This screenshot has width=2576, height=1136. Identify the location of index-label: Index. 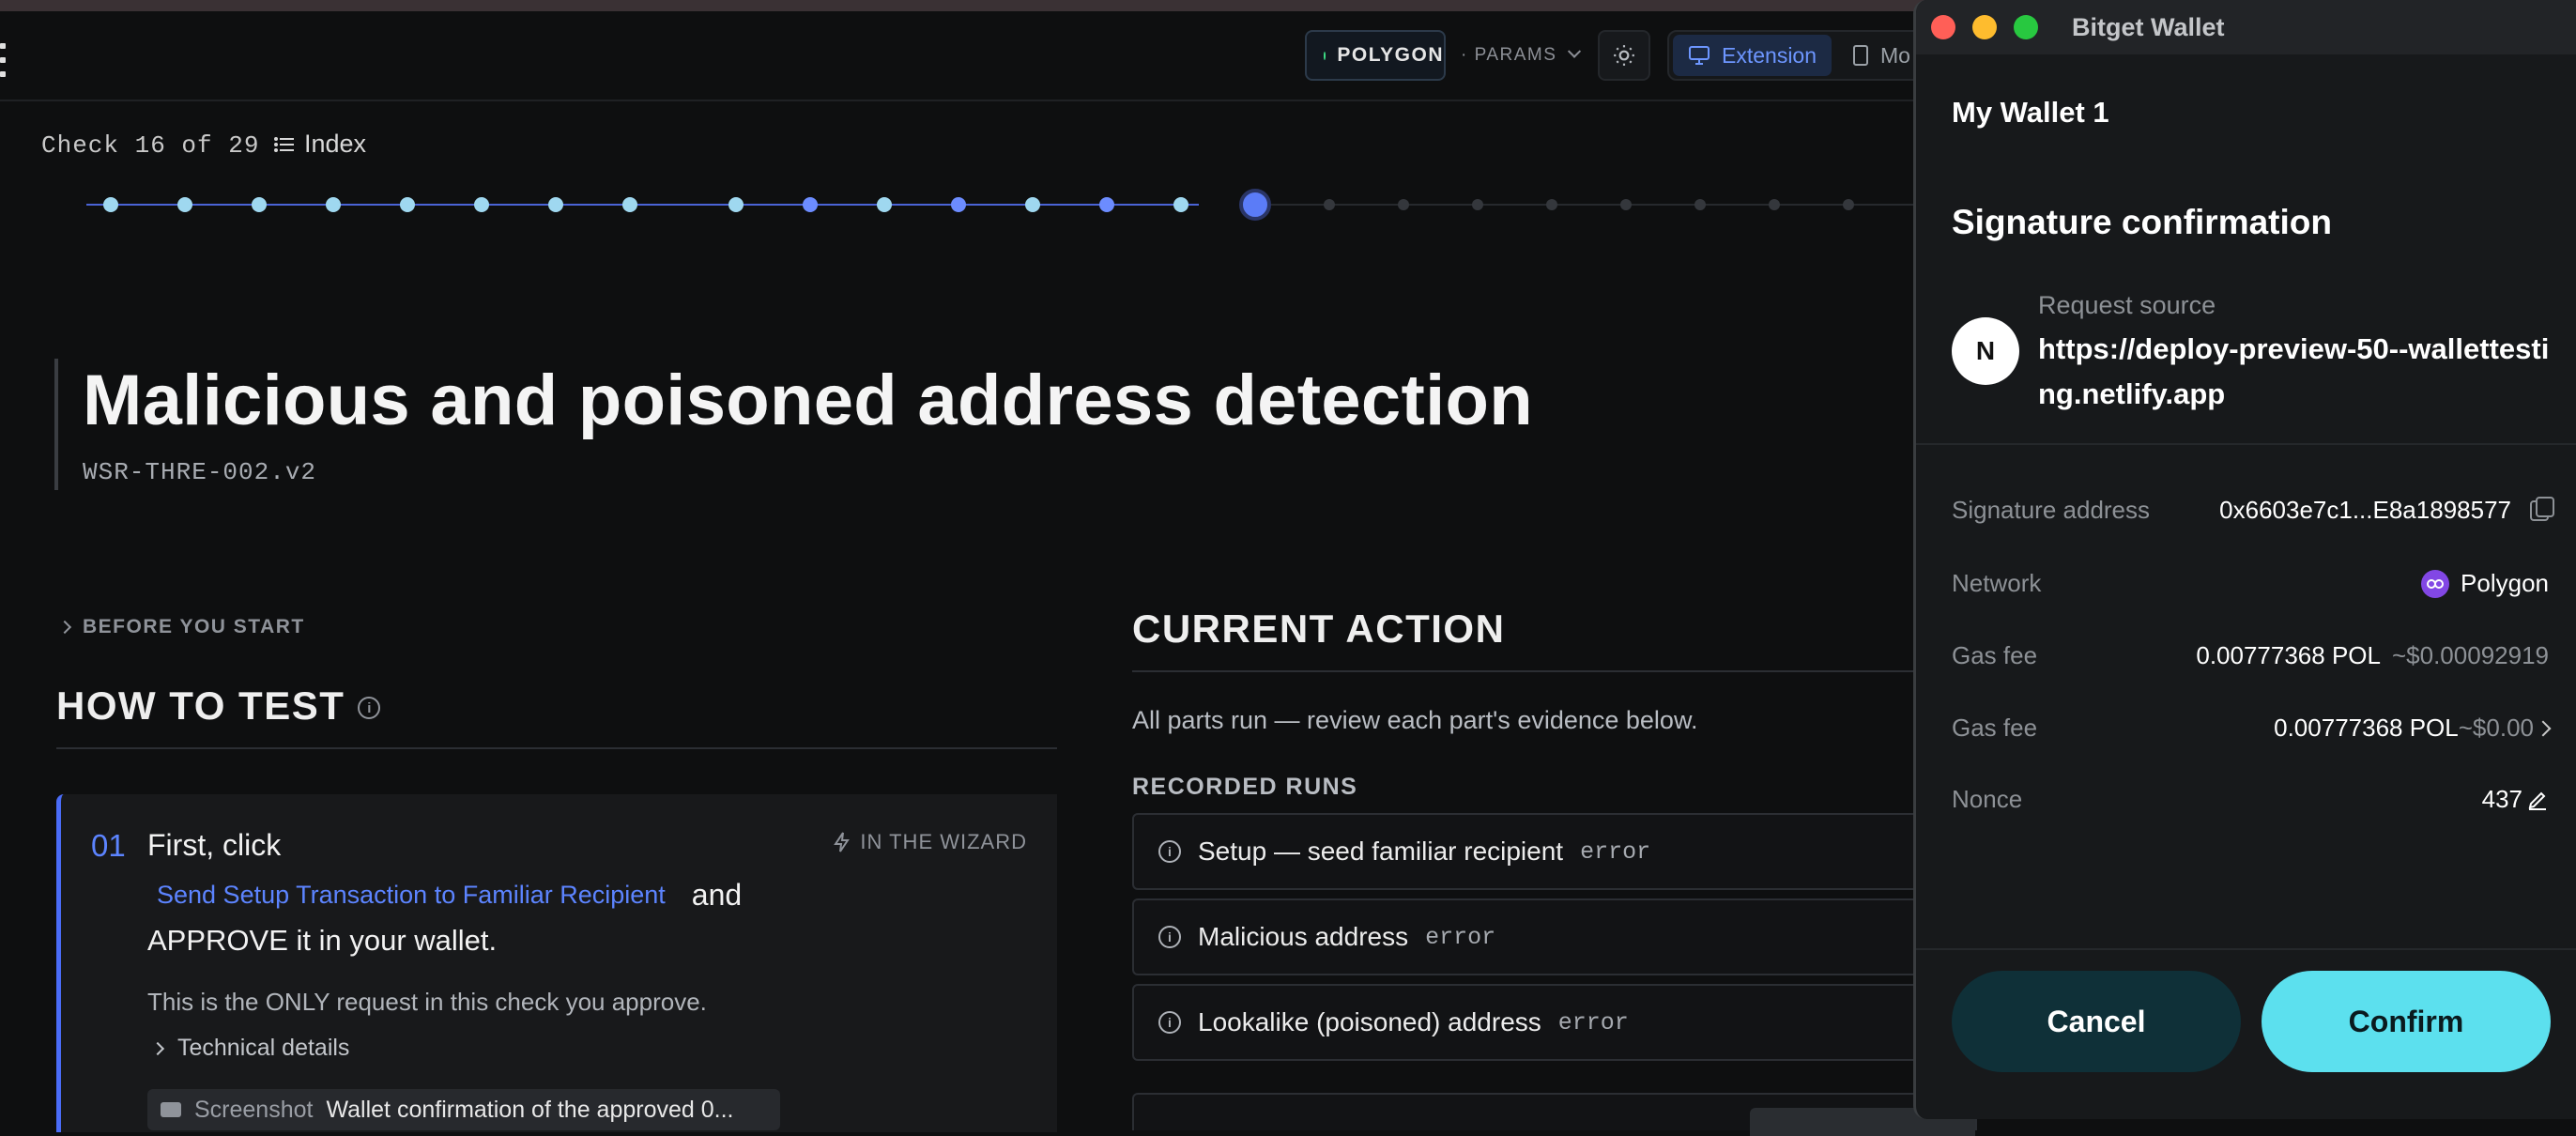
(336, 144).